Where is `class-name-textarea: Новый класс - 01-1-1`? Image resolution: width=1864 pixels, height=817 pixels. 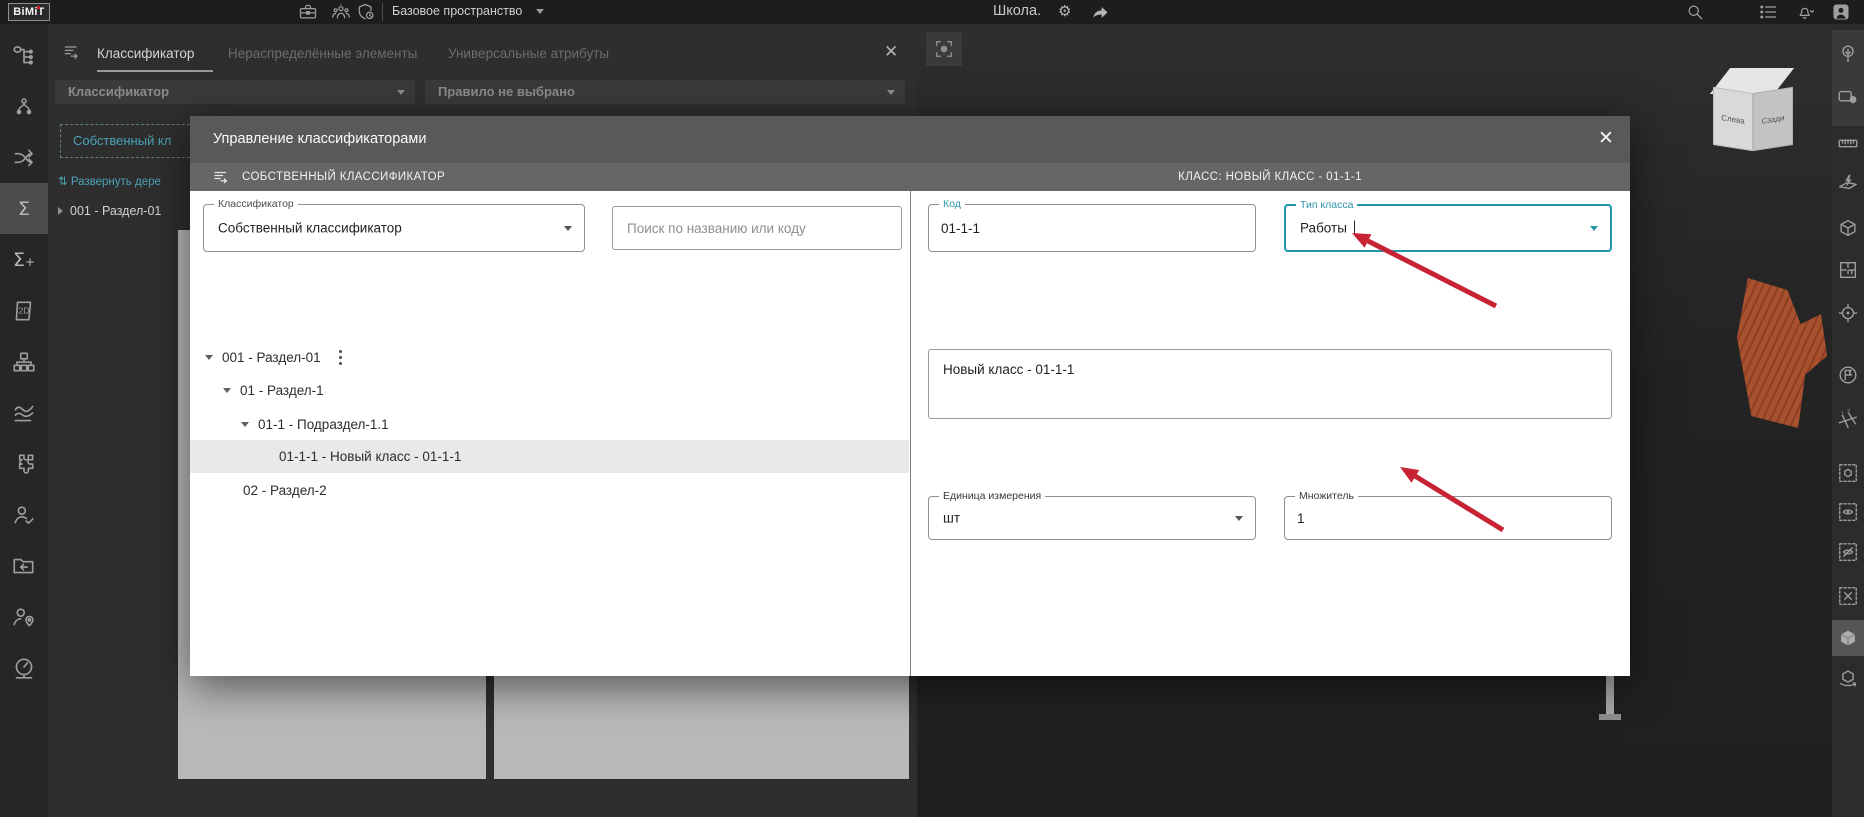
class-name-textarea: Новый класс - 01-1-1 is located at coordinates (1270, 384).